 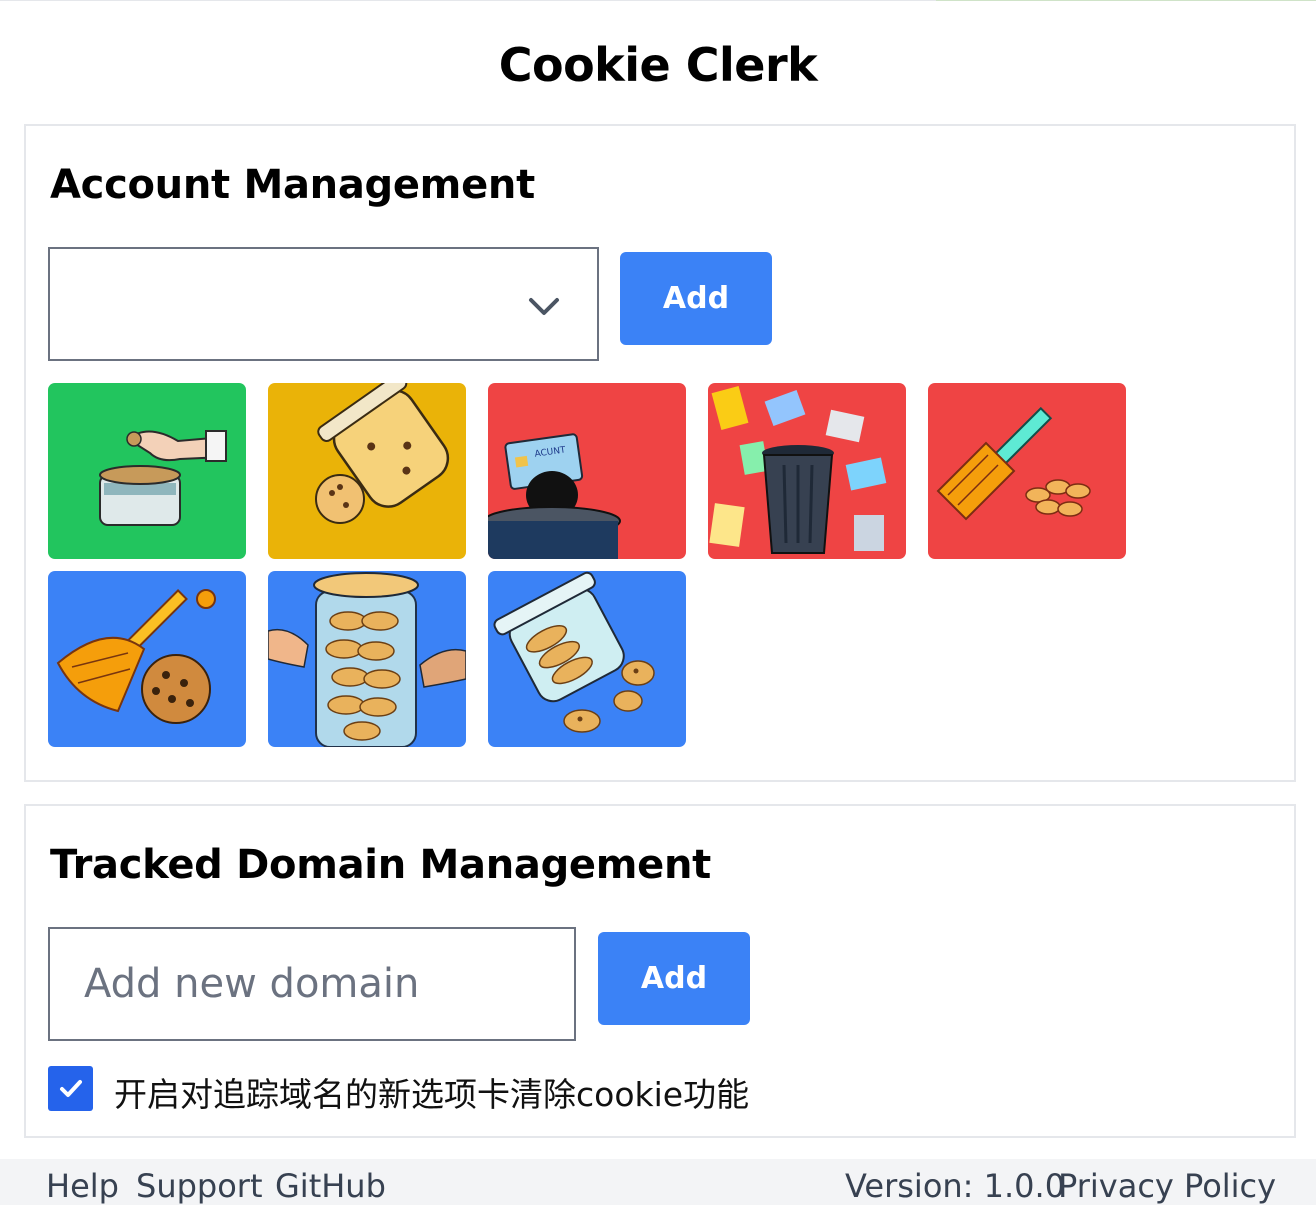 I want to click on help-link: Help, so click(x=82, y=1186).